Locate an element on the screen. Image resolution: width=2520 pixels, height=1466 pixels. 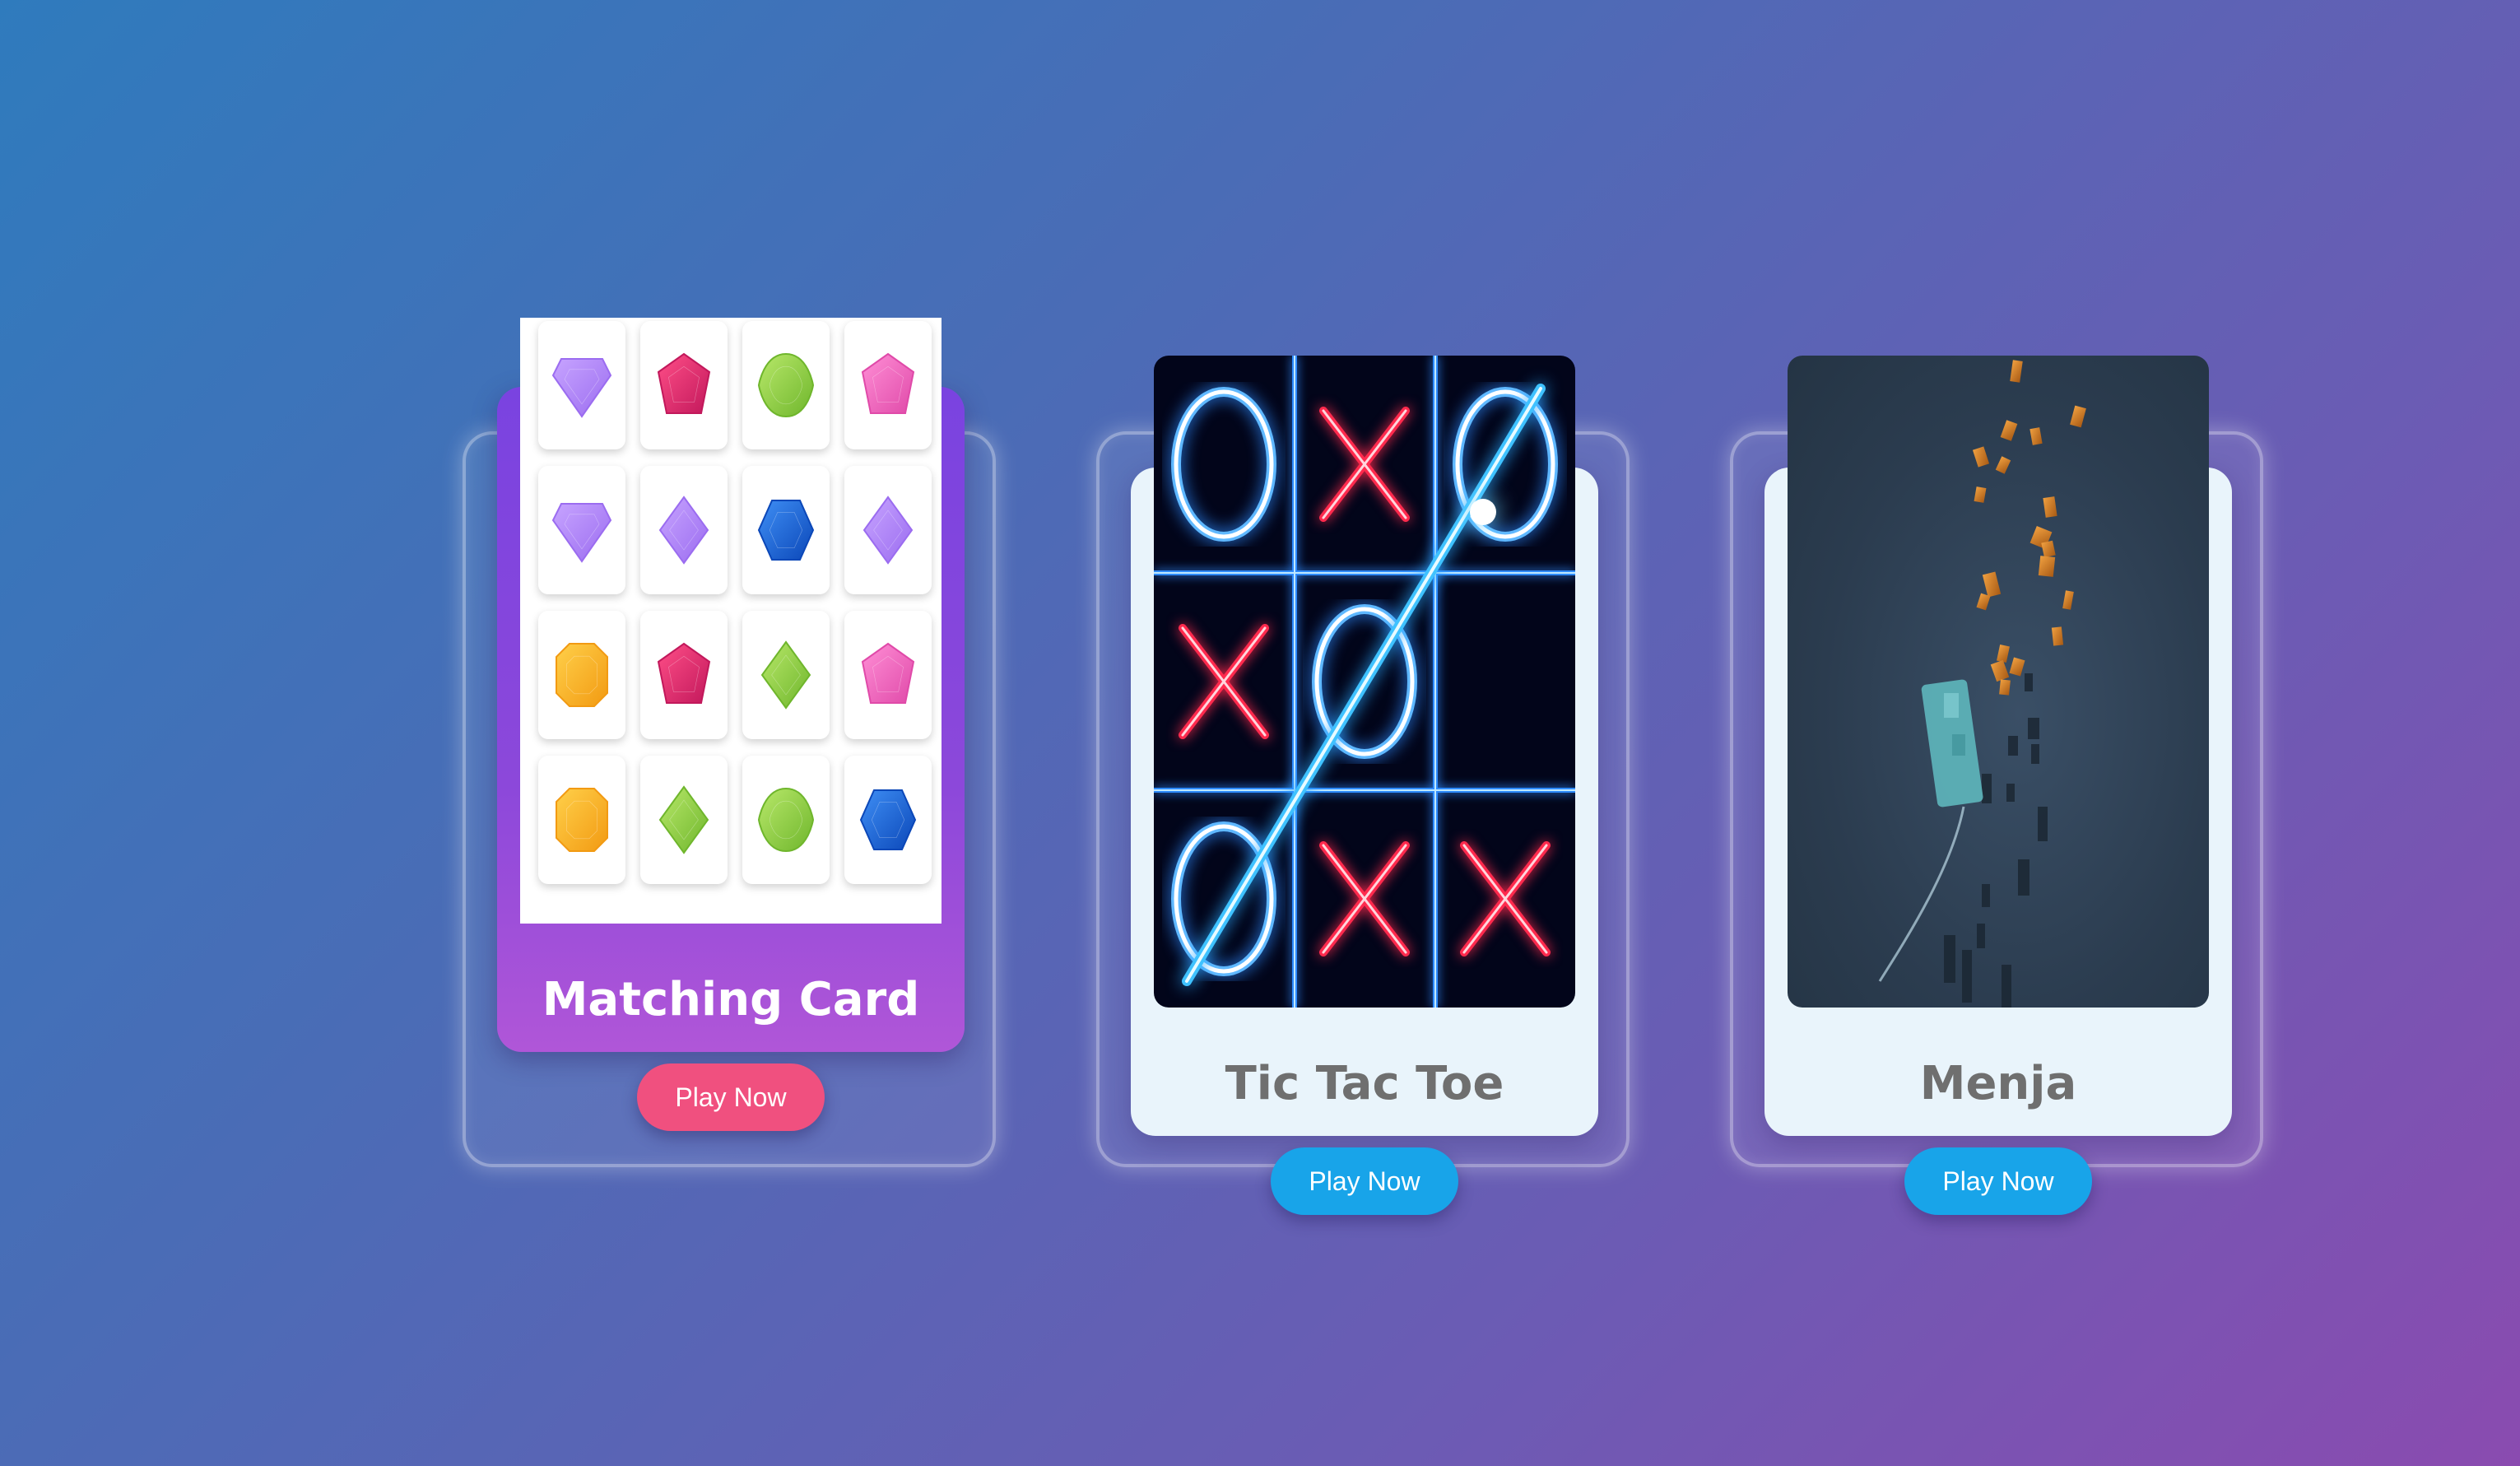
play-now-button-matching: Play Now is located at coordinates (731, 1097).